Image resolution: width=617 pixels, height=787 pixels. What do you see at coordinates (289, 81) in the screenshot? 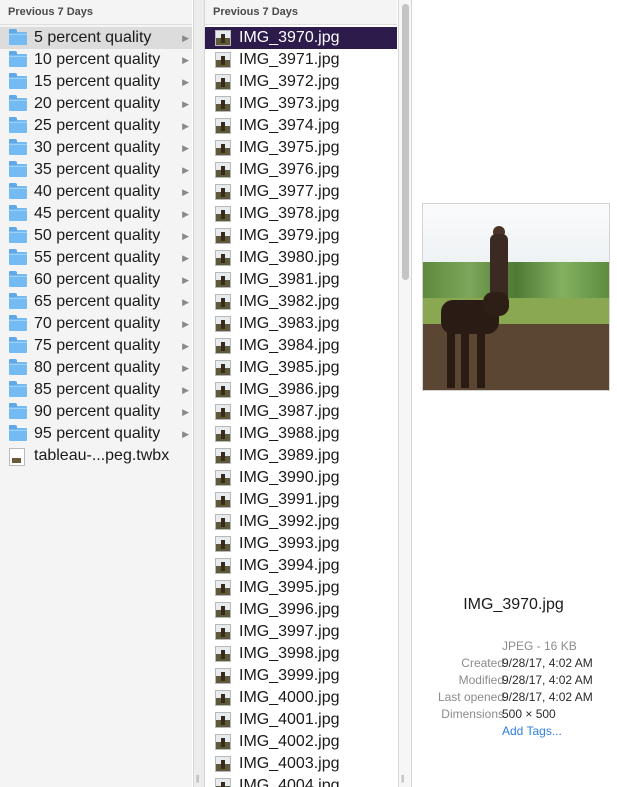
I see `file-name: IMG_3972.jpg` at bounding box center [289, 81].